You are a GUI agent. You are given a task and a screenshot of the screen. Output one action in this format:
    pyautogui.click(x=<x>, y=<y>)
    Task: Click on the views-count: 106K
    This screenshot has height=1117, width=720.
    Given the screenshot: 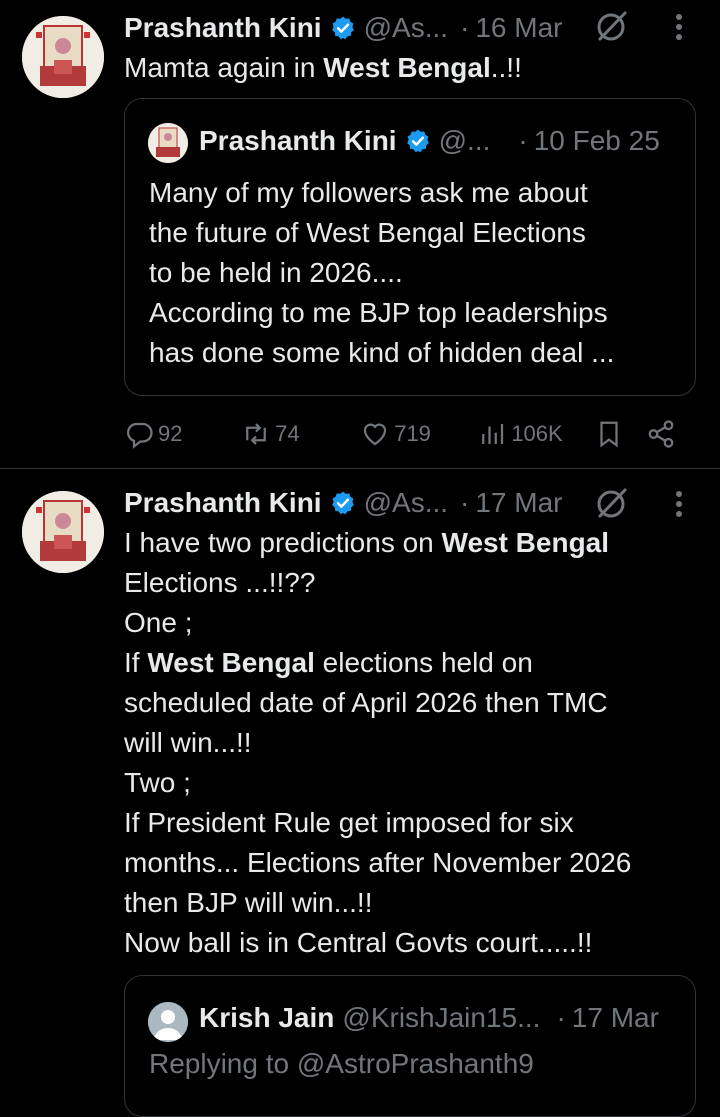 What is the action you would take?
    pyautogui.click(x=537, y=433)
    